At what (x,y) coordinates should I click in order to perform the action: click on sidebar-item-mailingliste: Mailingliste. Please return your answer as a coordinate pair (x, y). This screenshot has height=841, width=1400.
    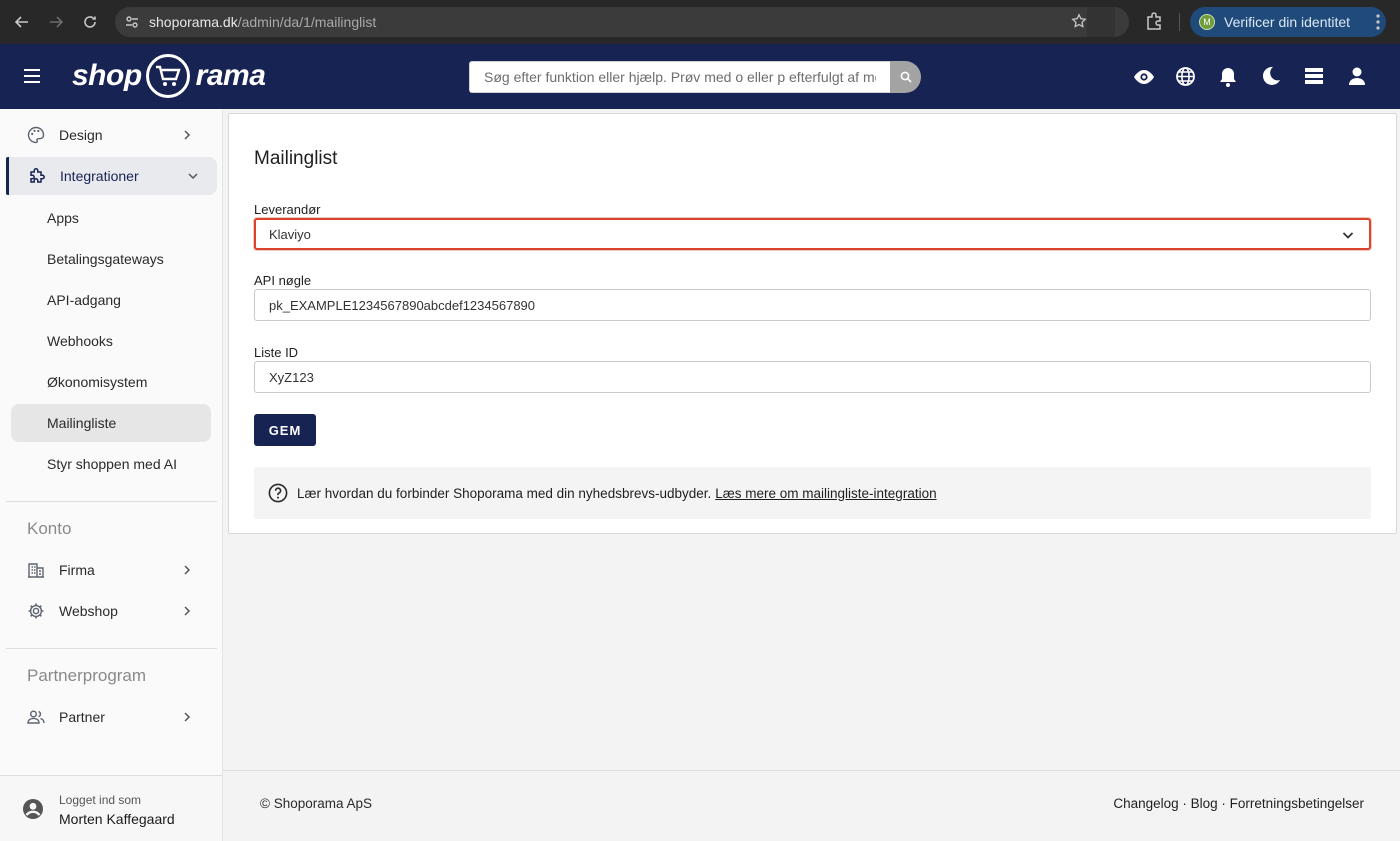
    Looking at the image, I should click on (111, 423).